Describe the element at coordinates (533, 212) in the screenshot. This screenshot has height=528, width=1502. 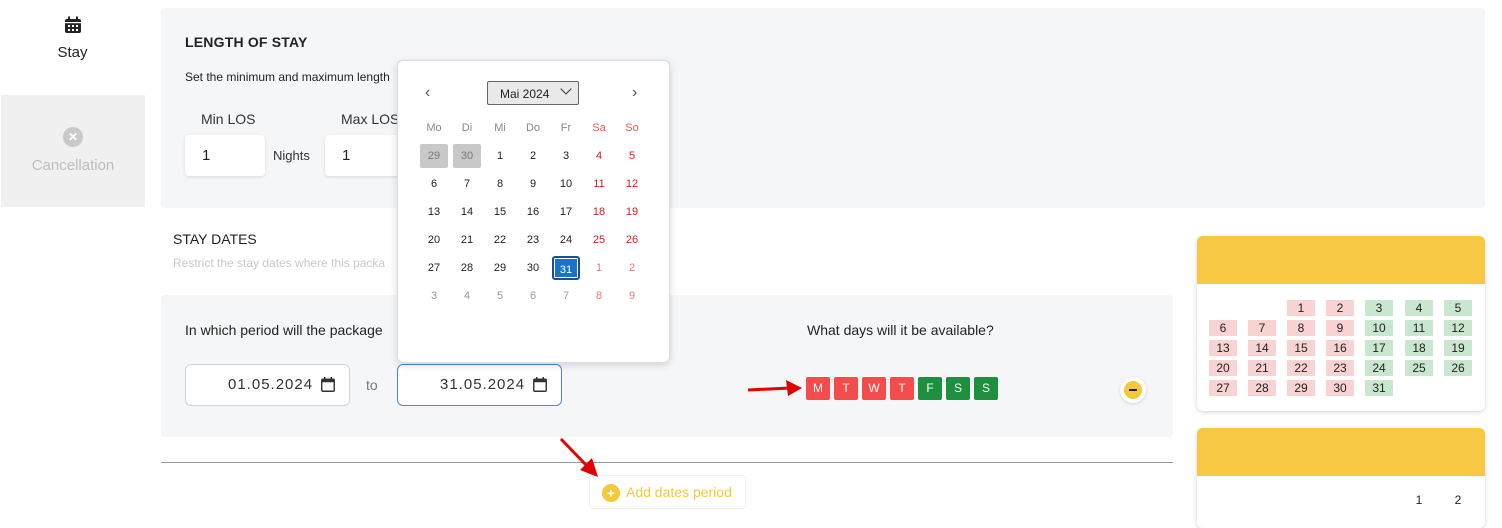
I see `calendar-day: 16` at that location.